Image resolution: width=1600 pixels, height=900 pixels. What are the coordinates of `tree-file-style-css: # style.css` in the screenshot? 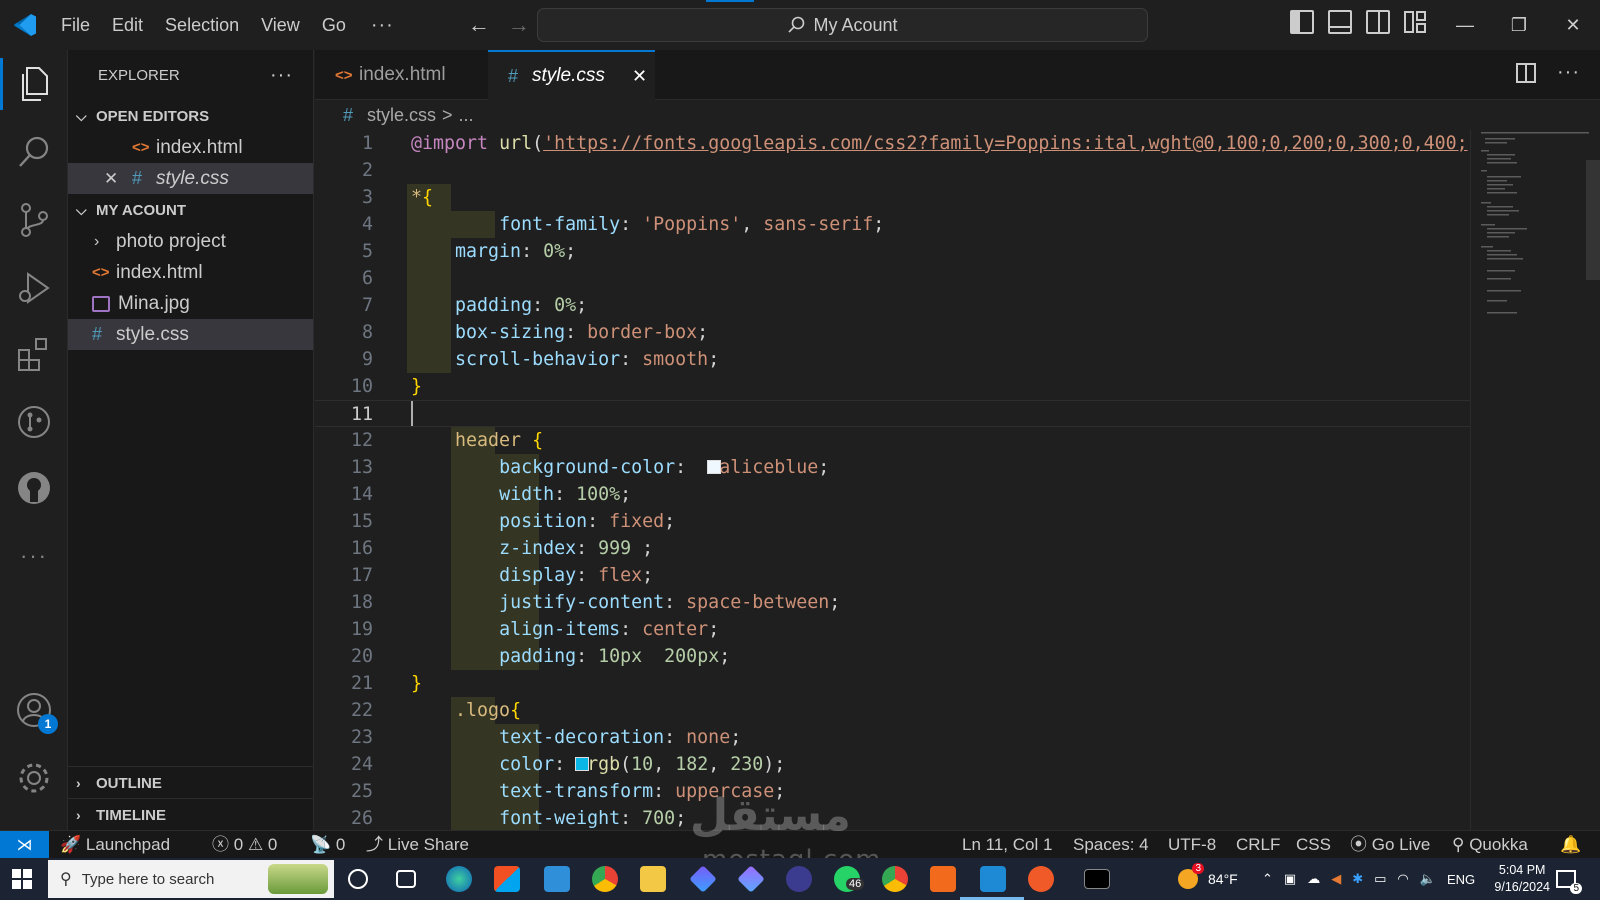 It's located at (190, 334).